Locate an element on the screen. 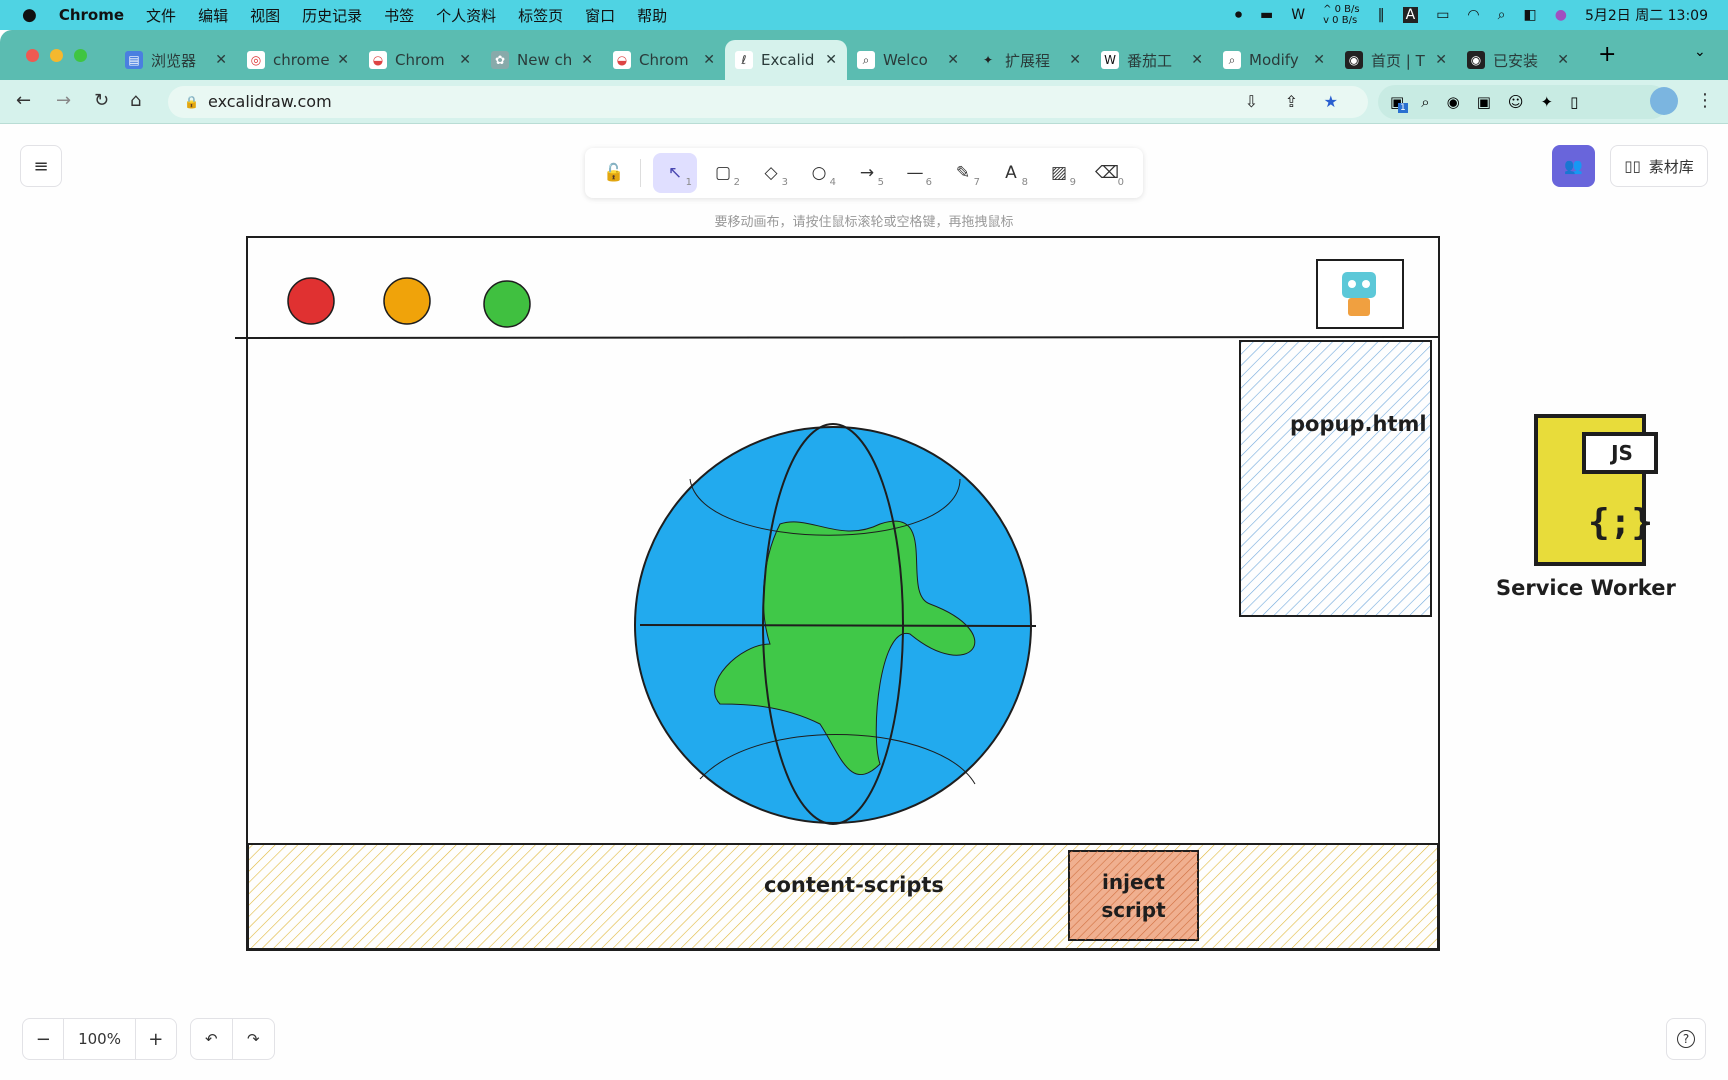 The width and height of the screenshot is (1728, 1080). maximize-window-button is located at coordinates (80, 55).